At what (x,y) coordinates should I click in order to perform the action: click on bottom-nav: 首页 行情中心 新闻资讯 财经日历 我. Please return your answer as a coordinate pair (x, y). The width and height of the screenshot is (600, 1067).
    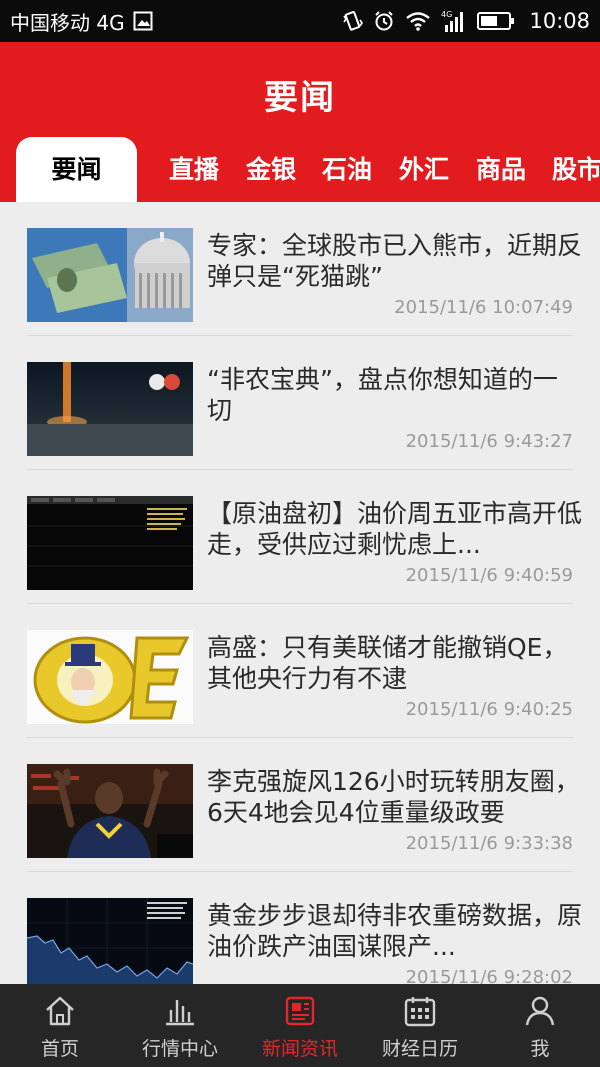
    Looking at the image, I should click on (300, 1025).